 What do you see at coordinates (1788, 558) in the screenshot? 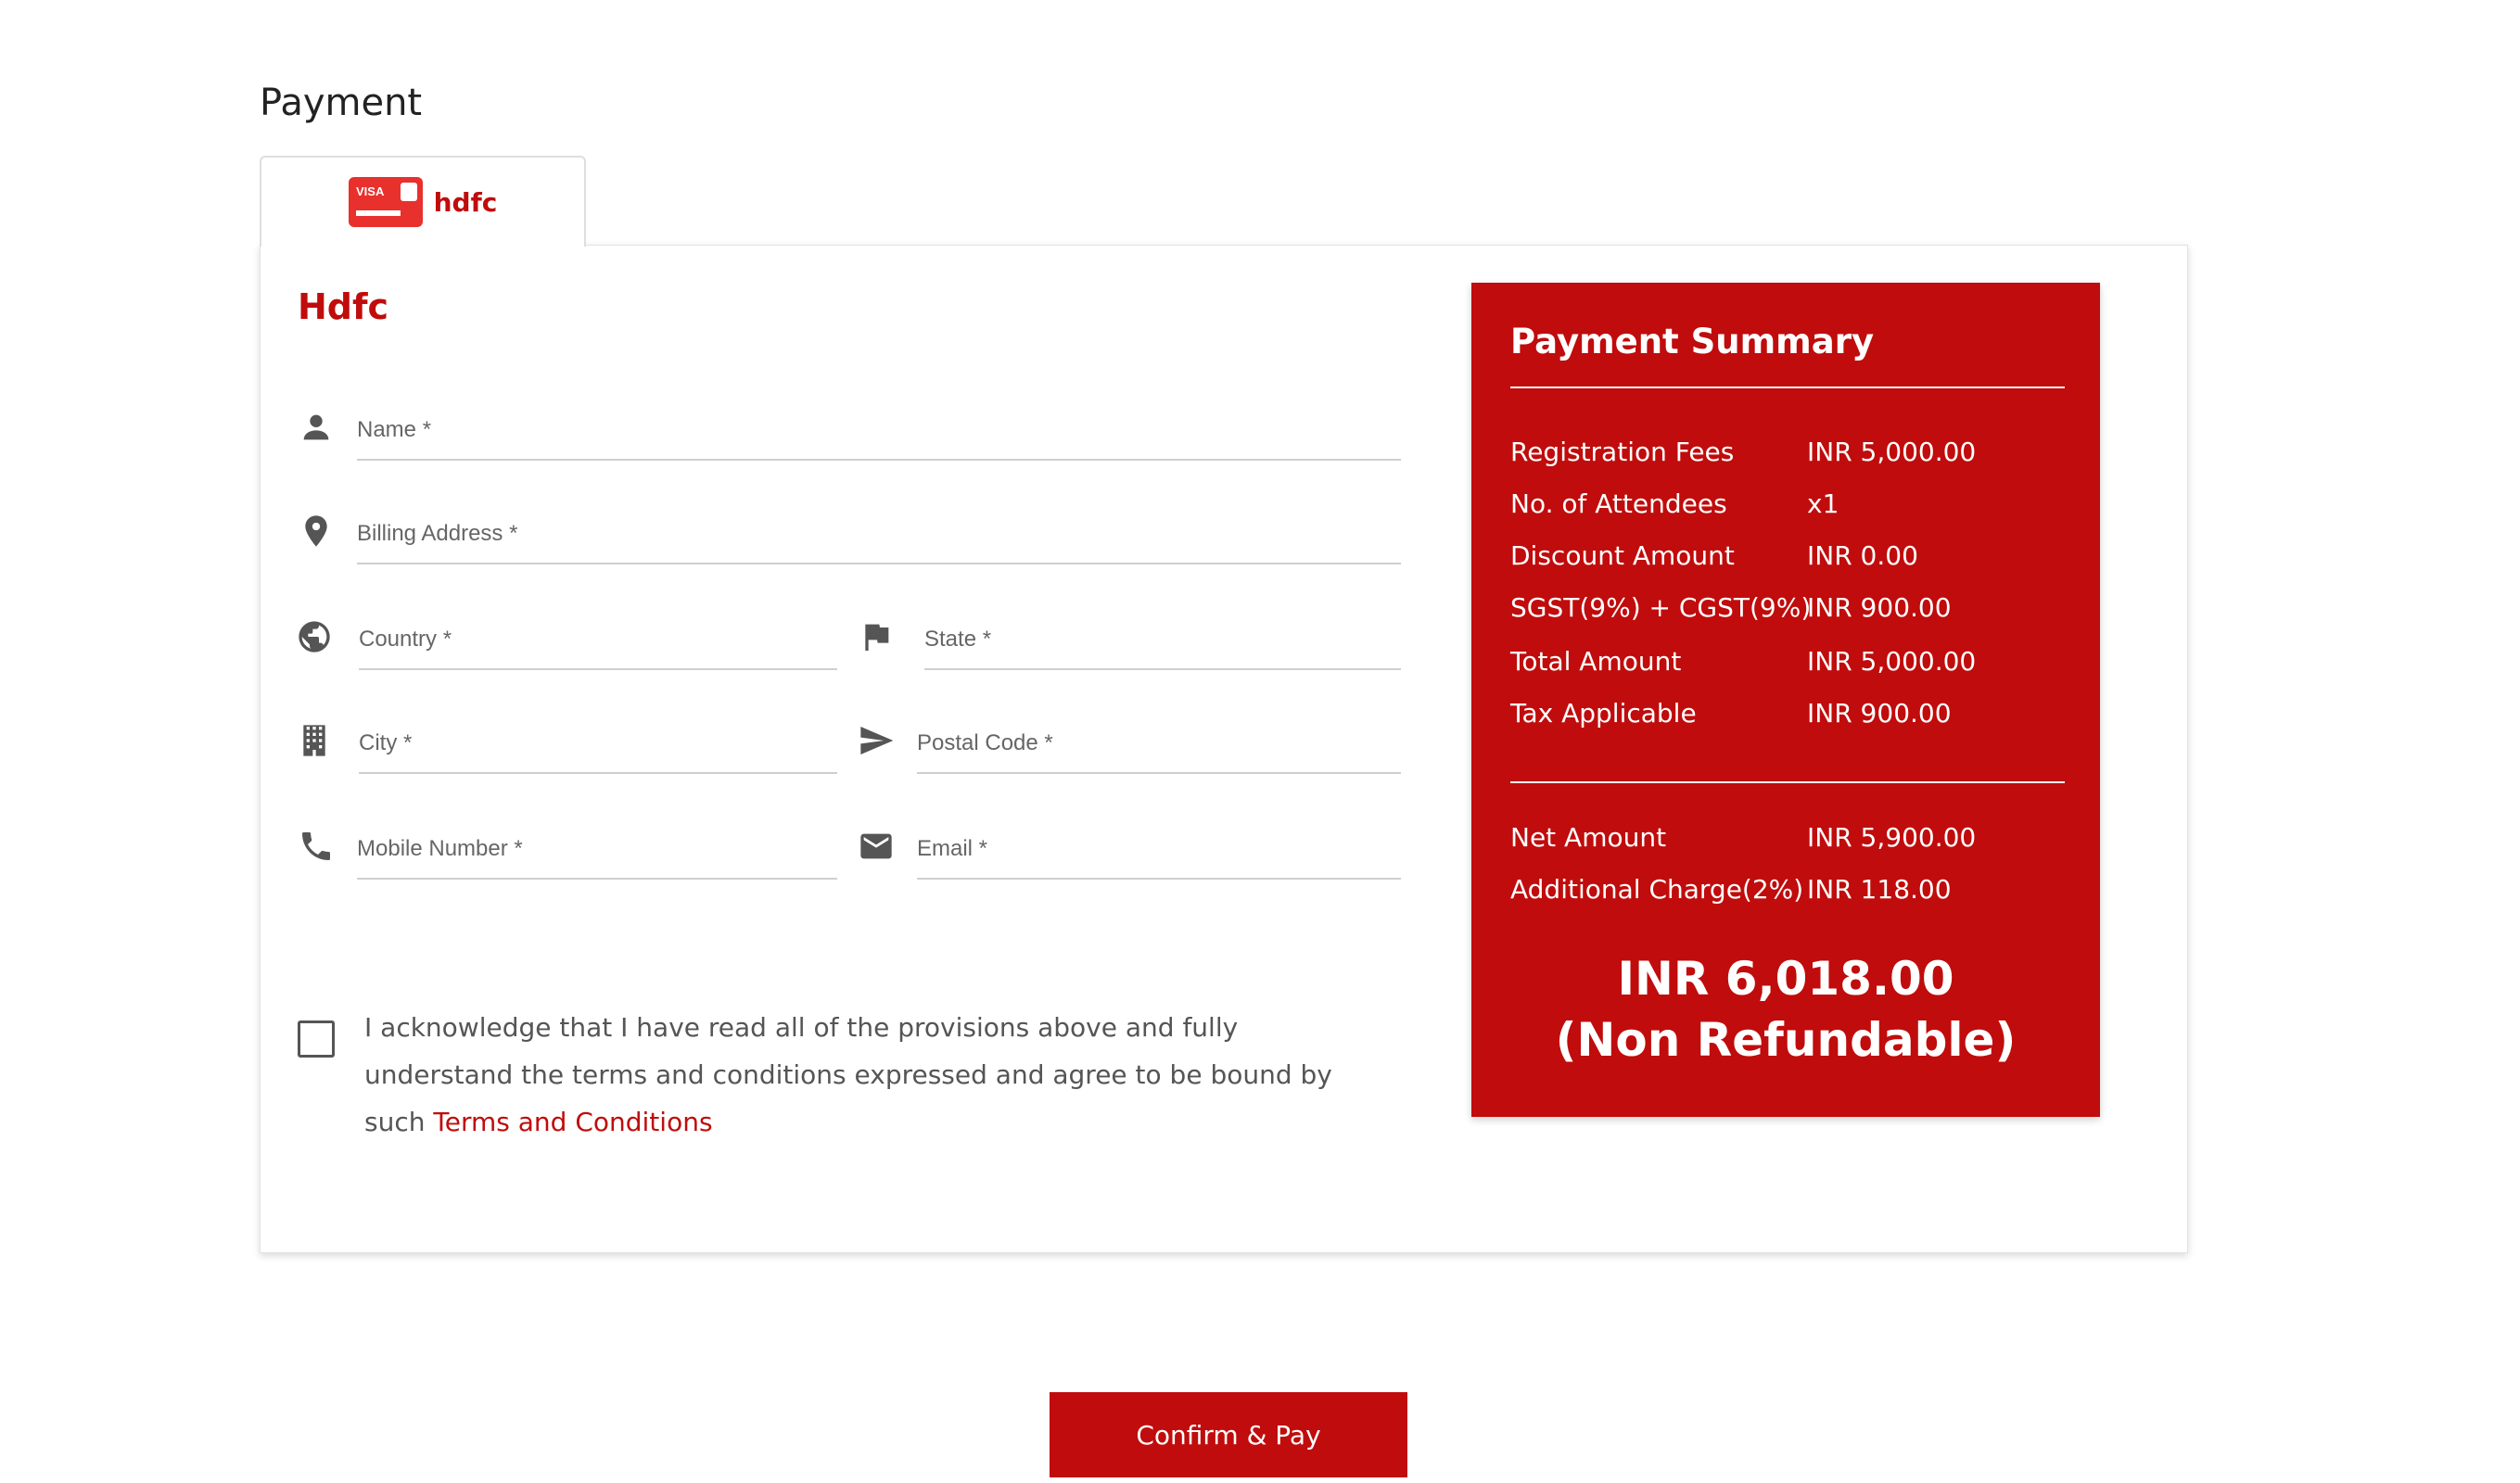
I see `summary-row: Discount Amount INR 0.00` at bounding box center [1788, 558].